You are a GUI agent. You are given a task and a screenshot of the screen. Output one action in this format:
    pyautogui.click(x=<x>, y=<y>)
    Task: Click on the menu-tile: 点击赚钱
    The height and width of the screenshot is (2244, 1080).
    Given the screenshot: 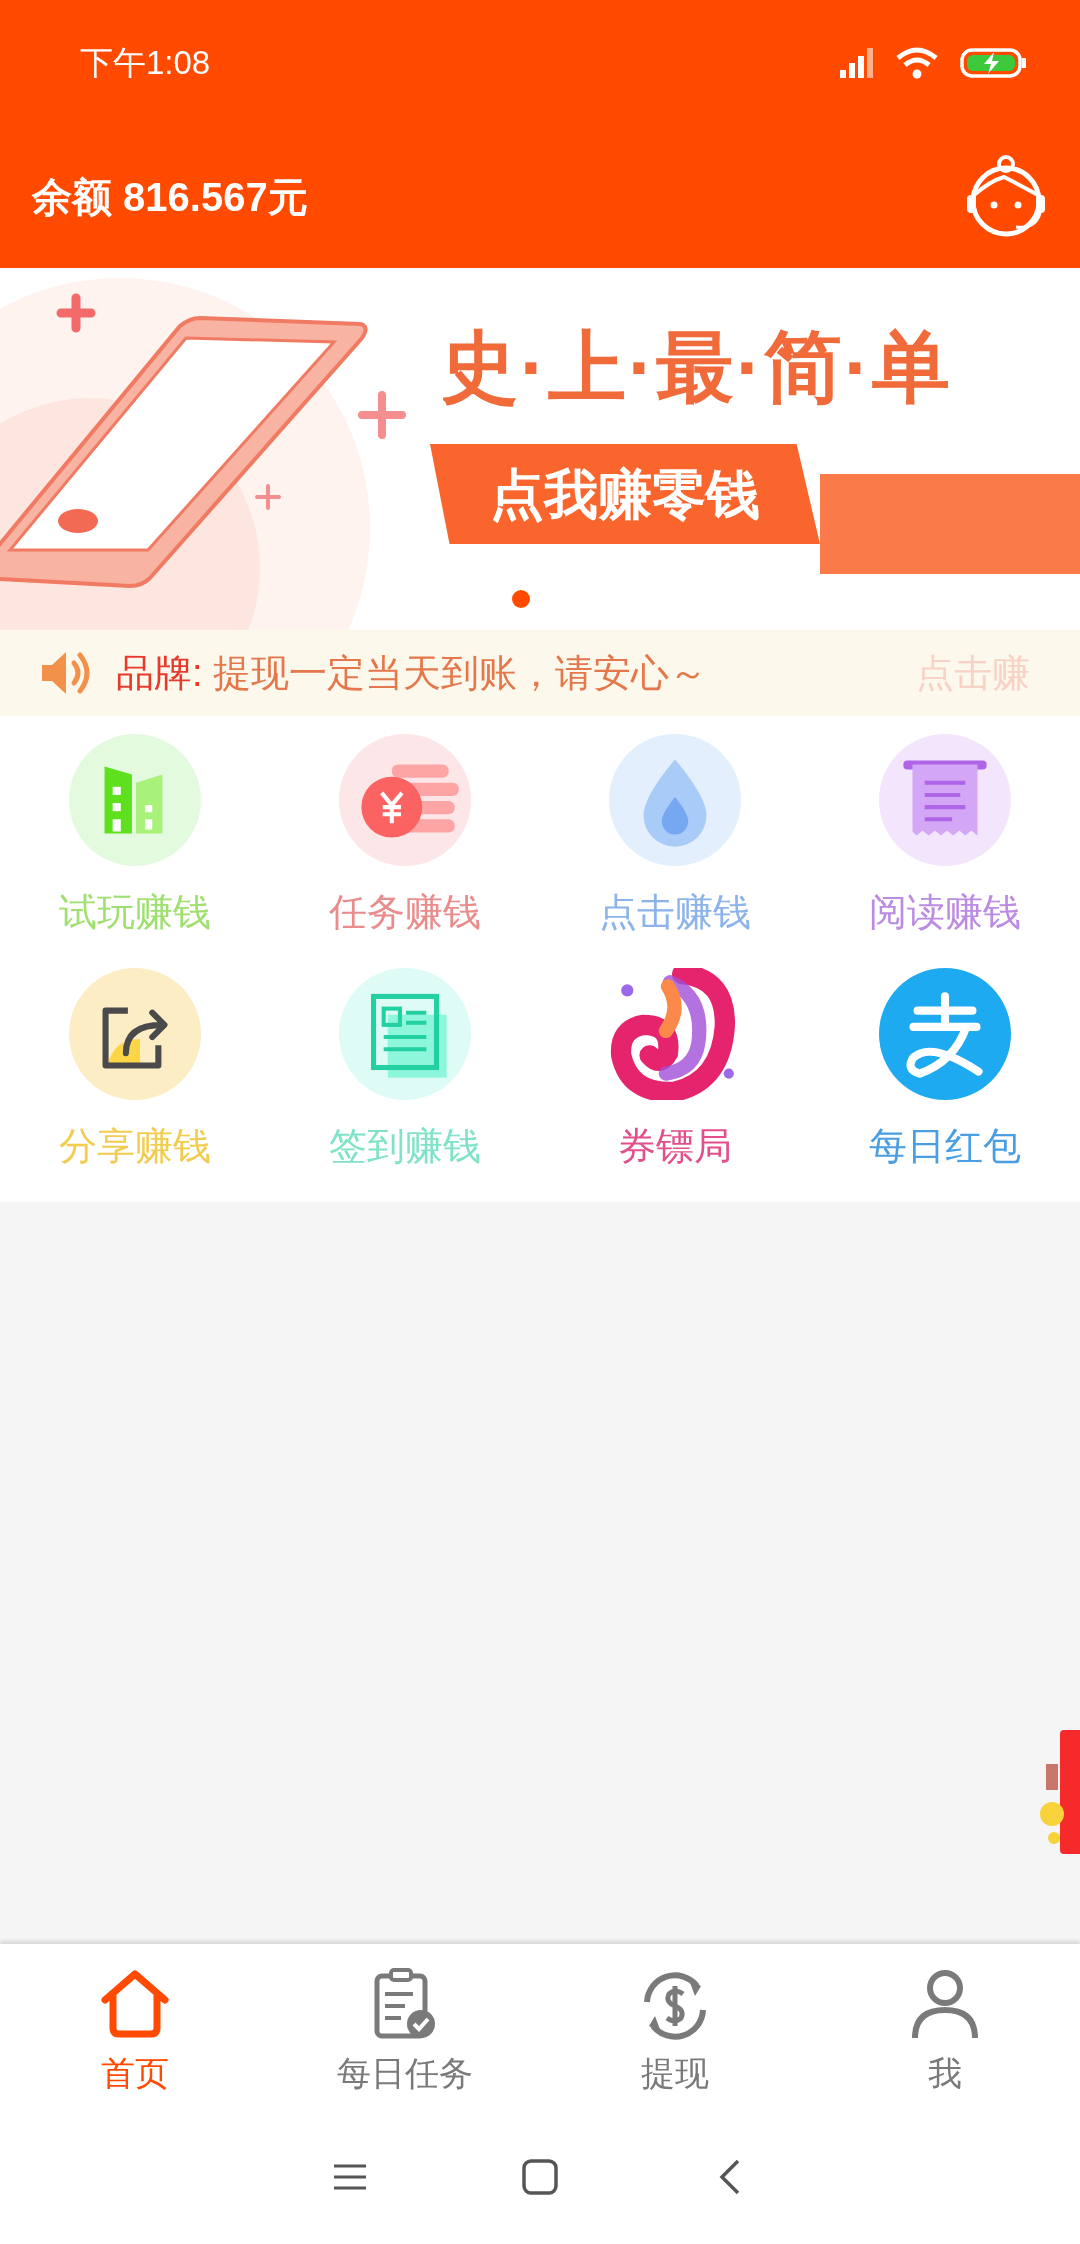 What is the action you would take?
    pyautogui.click(x=675, y=851)
    